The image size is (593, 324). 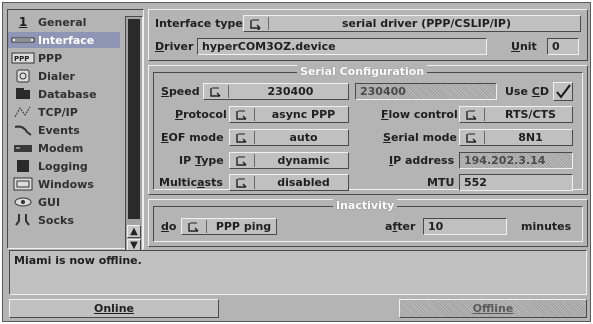 What do you see at coordinates (56, 76) in the screenshot?
I see `sidebar-item-label: Dialer` at bounding box center [56, 76].